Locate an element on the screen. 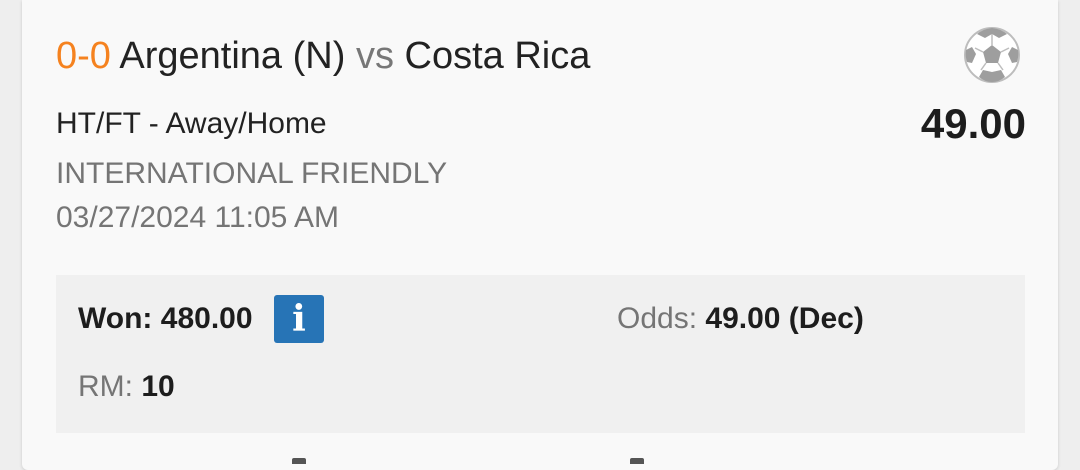 The image size is (1080, 470). odds-value: 49.00 (Dec) is located at coordinates (784, 318).